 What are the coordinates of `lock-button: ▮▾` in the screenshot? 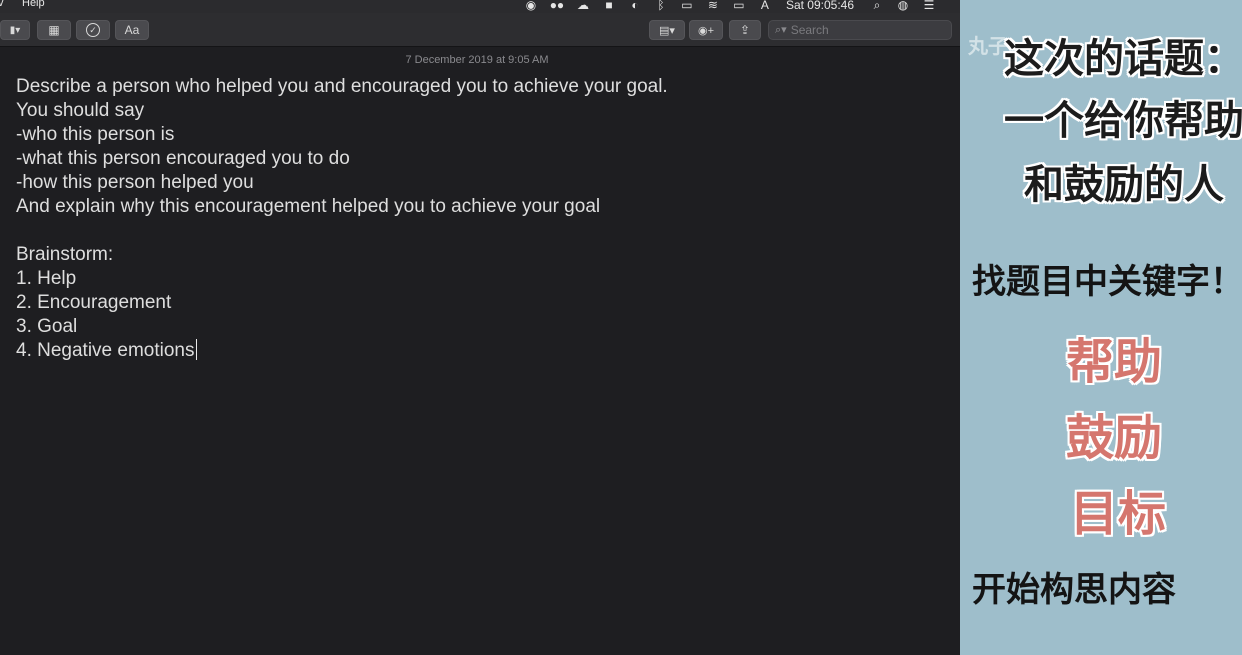 It's located at (15, 30).